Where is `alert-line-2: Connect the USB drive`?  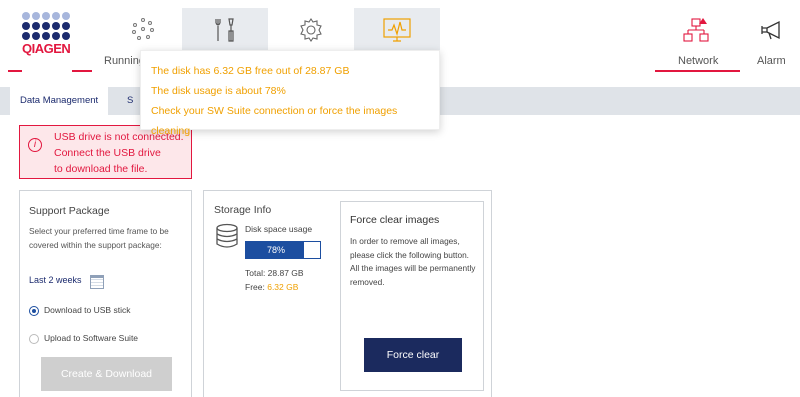
alert-line-2: Connect the USB drive is located at coordinates (107, 153).